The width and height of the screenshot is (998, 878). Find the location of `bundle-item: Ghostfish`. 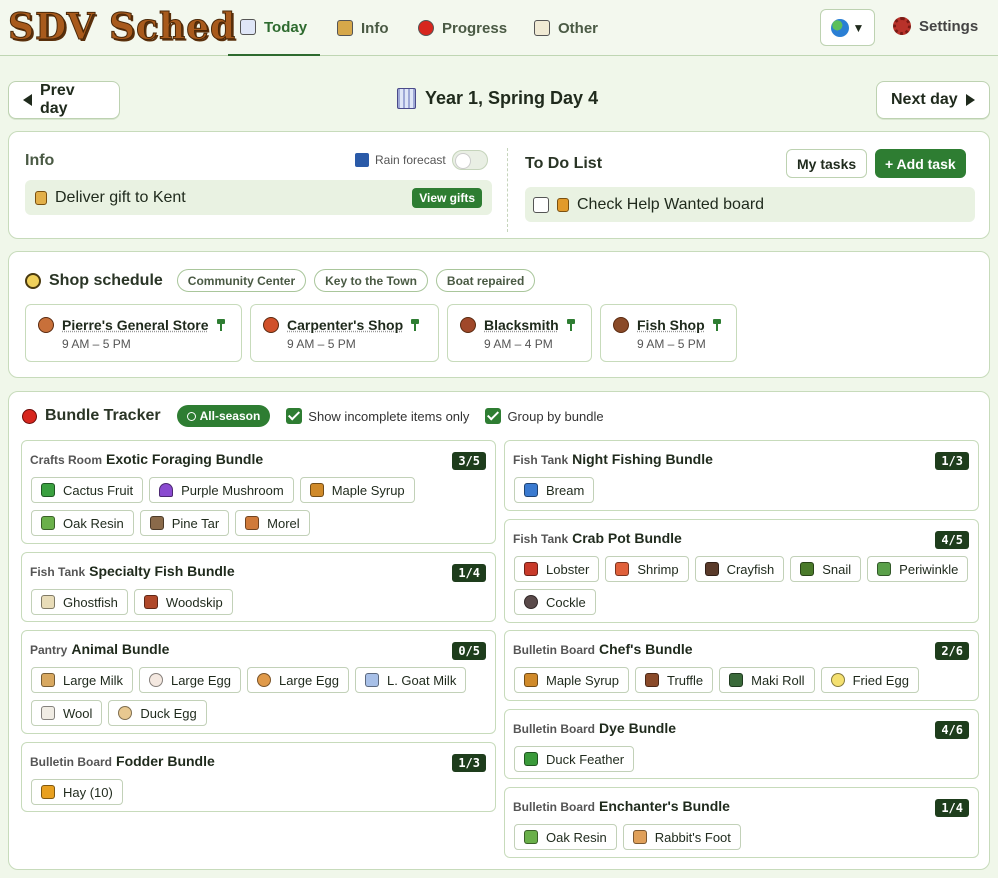

bundle-item: Ghostfish is located at coordinates (79, 602).